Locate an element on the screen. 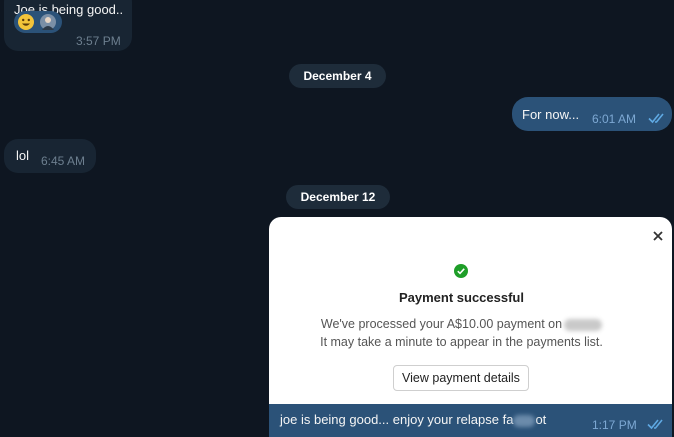 This screenshot has width=674, height=437. date-separator: December 12 is located at coordinates (338, 197).